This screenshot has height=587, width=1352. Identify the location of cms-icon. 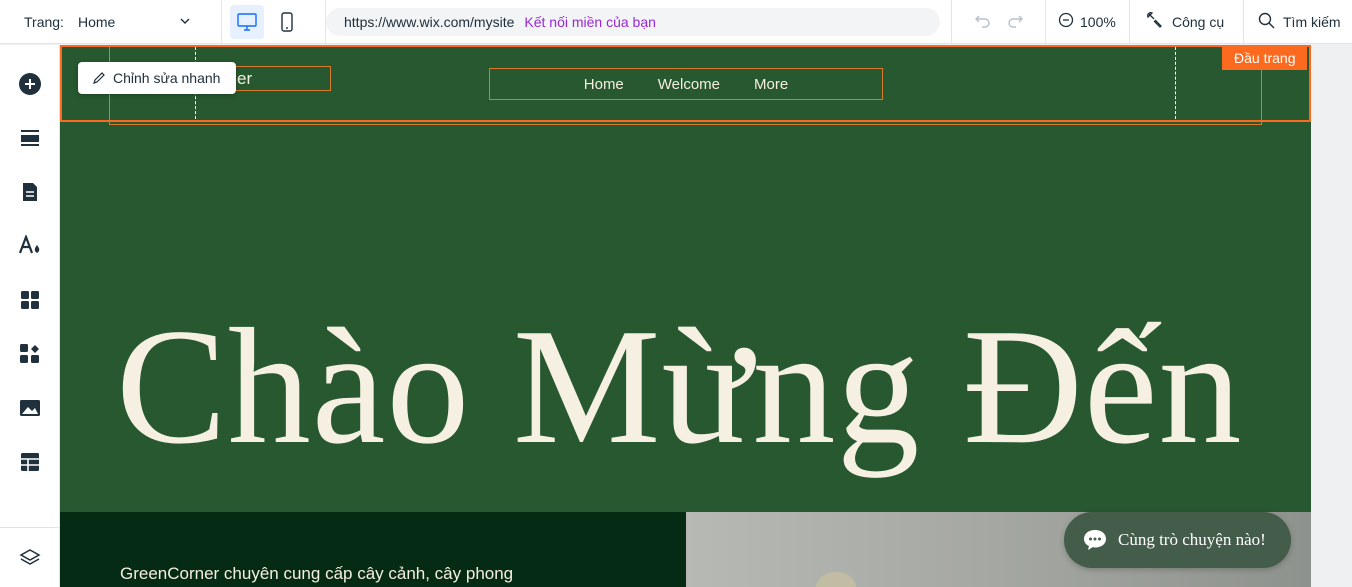
(30, 462).